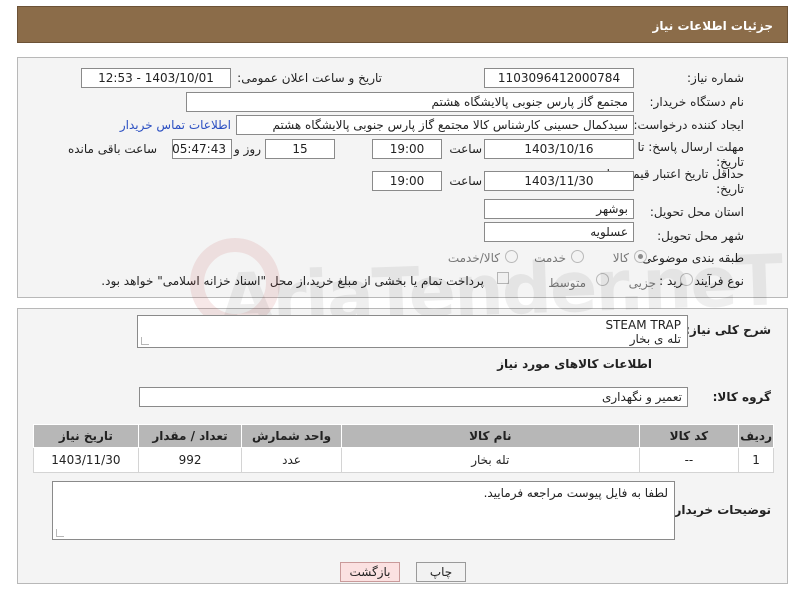 The width and height of the screenshot is (789, 598). Describe the element at coordinates (712, 26) in the screenshot. I see `page-title: جزئیات اطلاعات نیاز` at that location.